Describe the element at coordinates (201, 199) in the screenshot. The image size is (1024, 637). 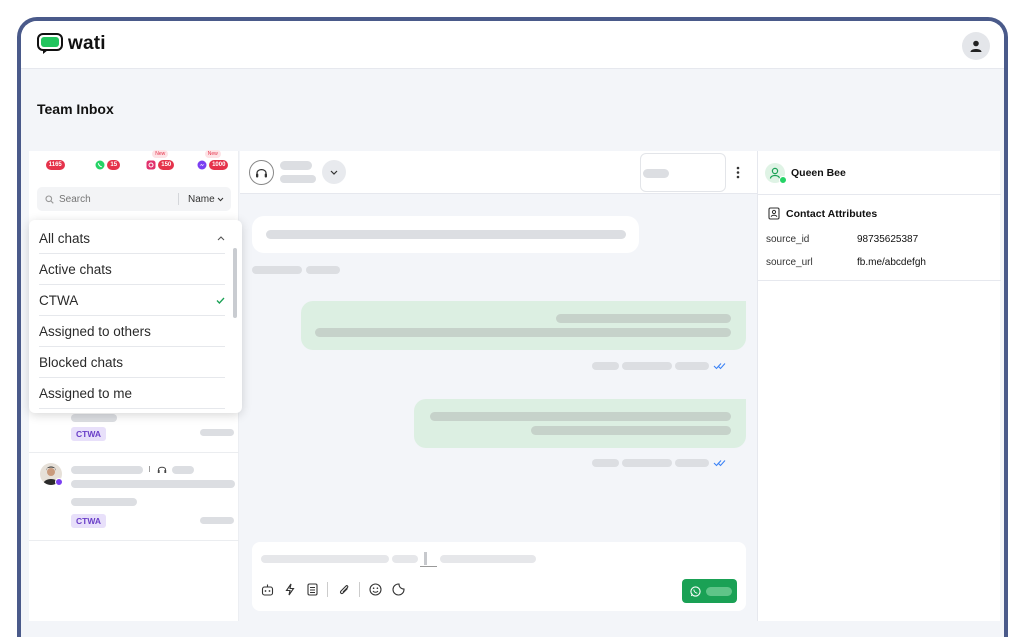
I see `sort-label: Name` at that location.